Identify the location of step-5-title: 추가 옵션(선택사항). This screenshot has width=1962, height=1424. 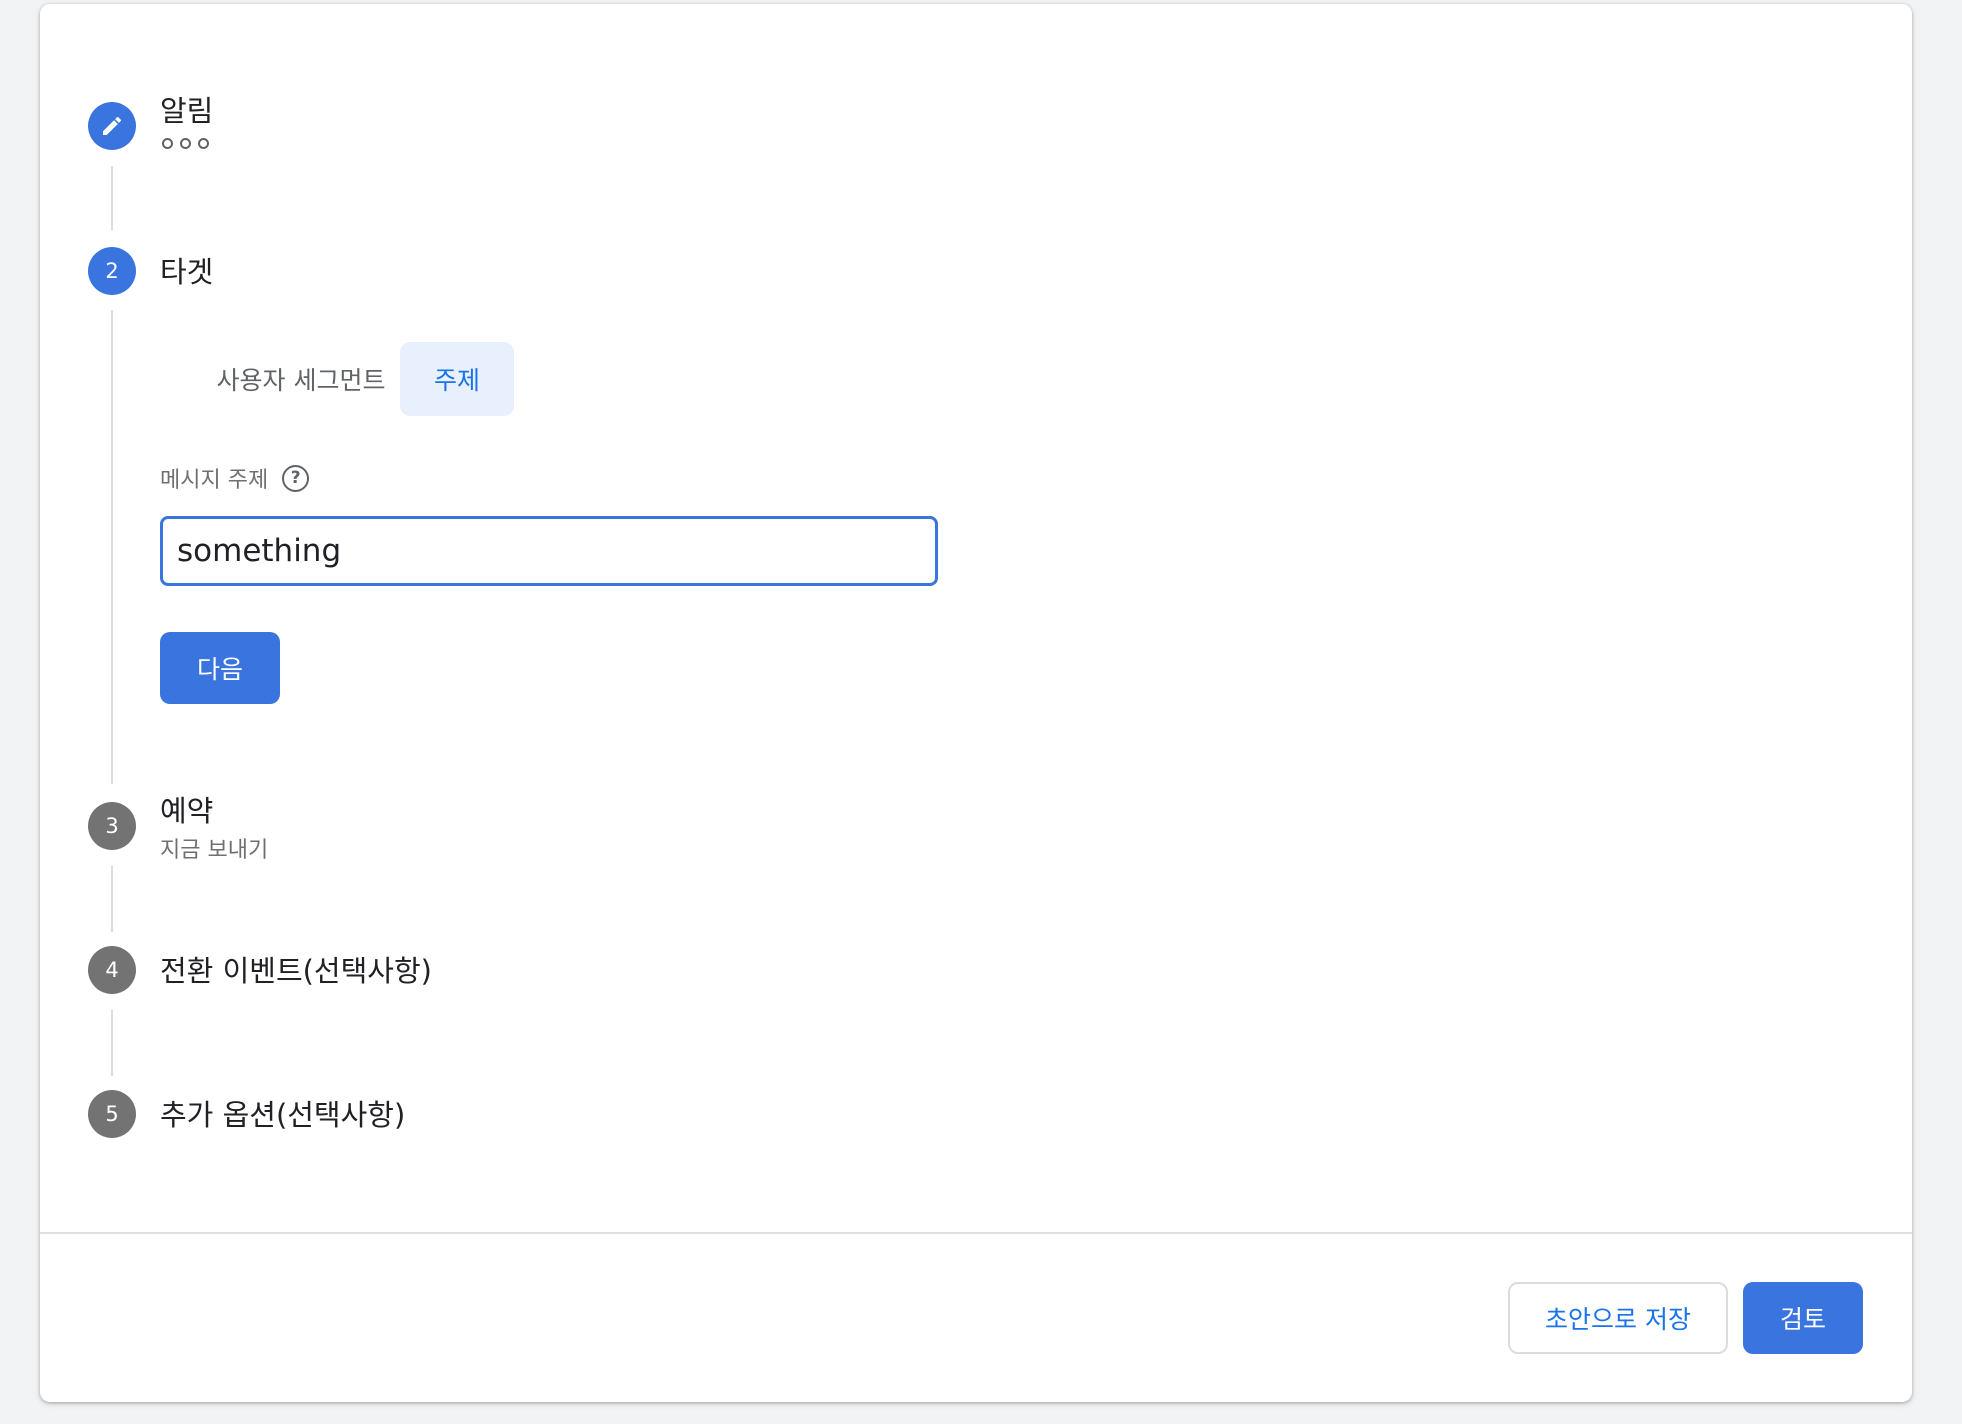
(282, 1113).